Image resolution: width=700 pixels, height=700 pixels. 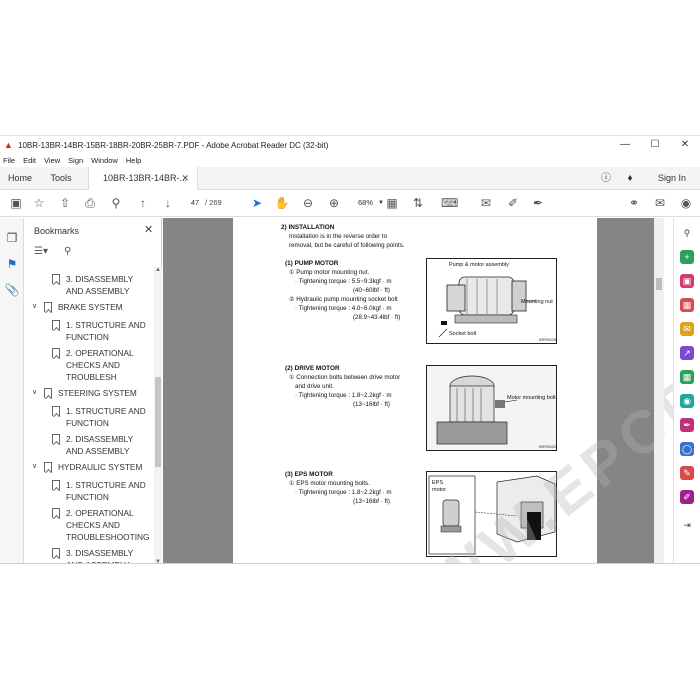 I want to click on bookmark-item: 2. OPERATIONAL CHECKS AND TROUBLESH, so click(x=93, y=365).